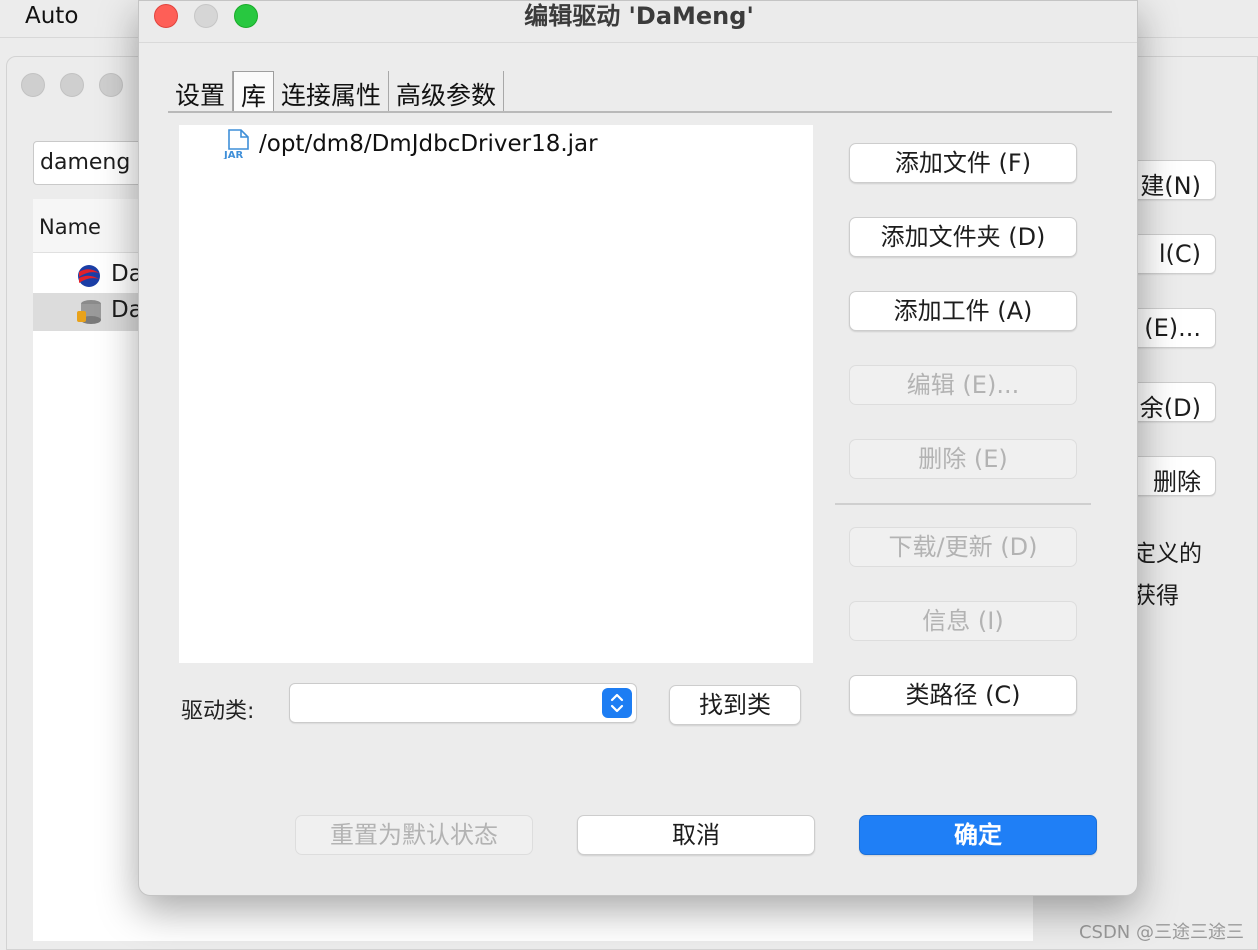 Image resolution: width=1258 pixels, height=950 pixels. Describe the element at coordinates (89, 312) in the screenshot. I see `database-icon` at that location.